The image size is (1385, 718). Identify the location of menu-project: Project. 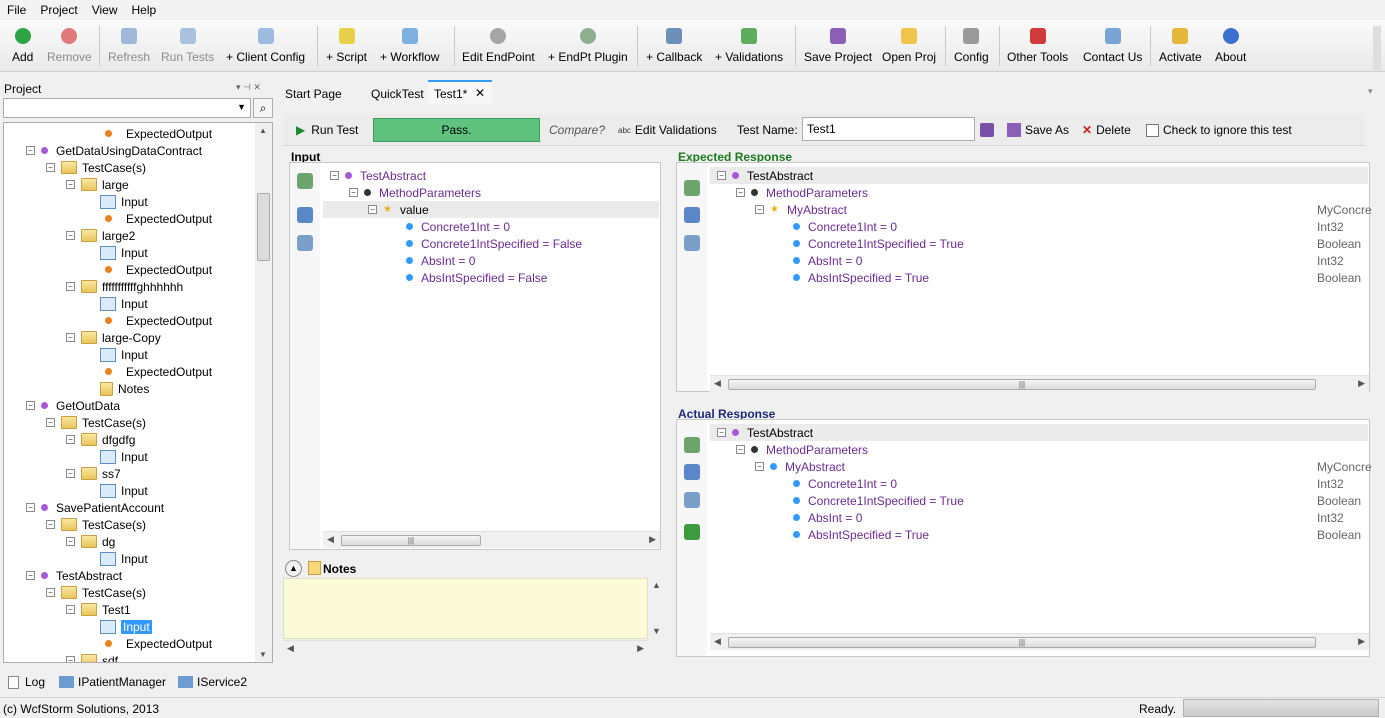
(58, 10).